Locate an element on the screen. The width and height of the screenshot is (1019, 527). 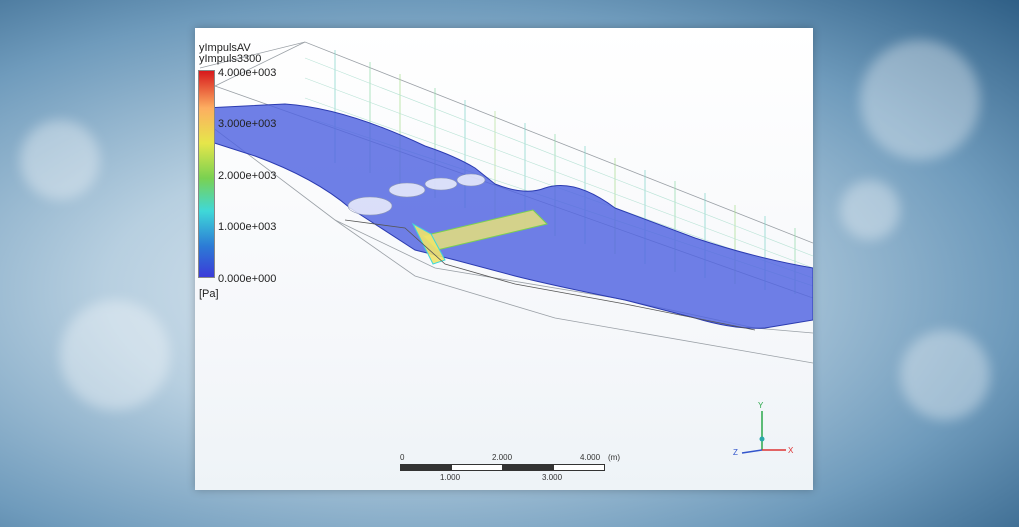
legend-tick: 1.000e+003 is located at coordinates (247, 227).